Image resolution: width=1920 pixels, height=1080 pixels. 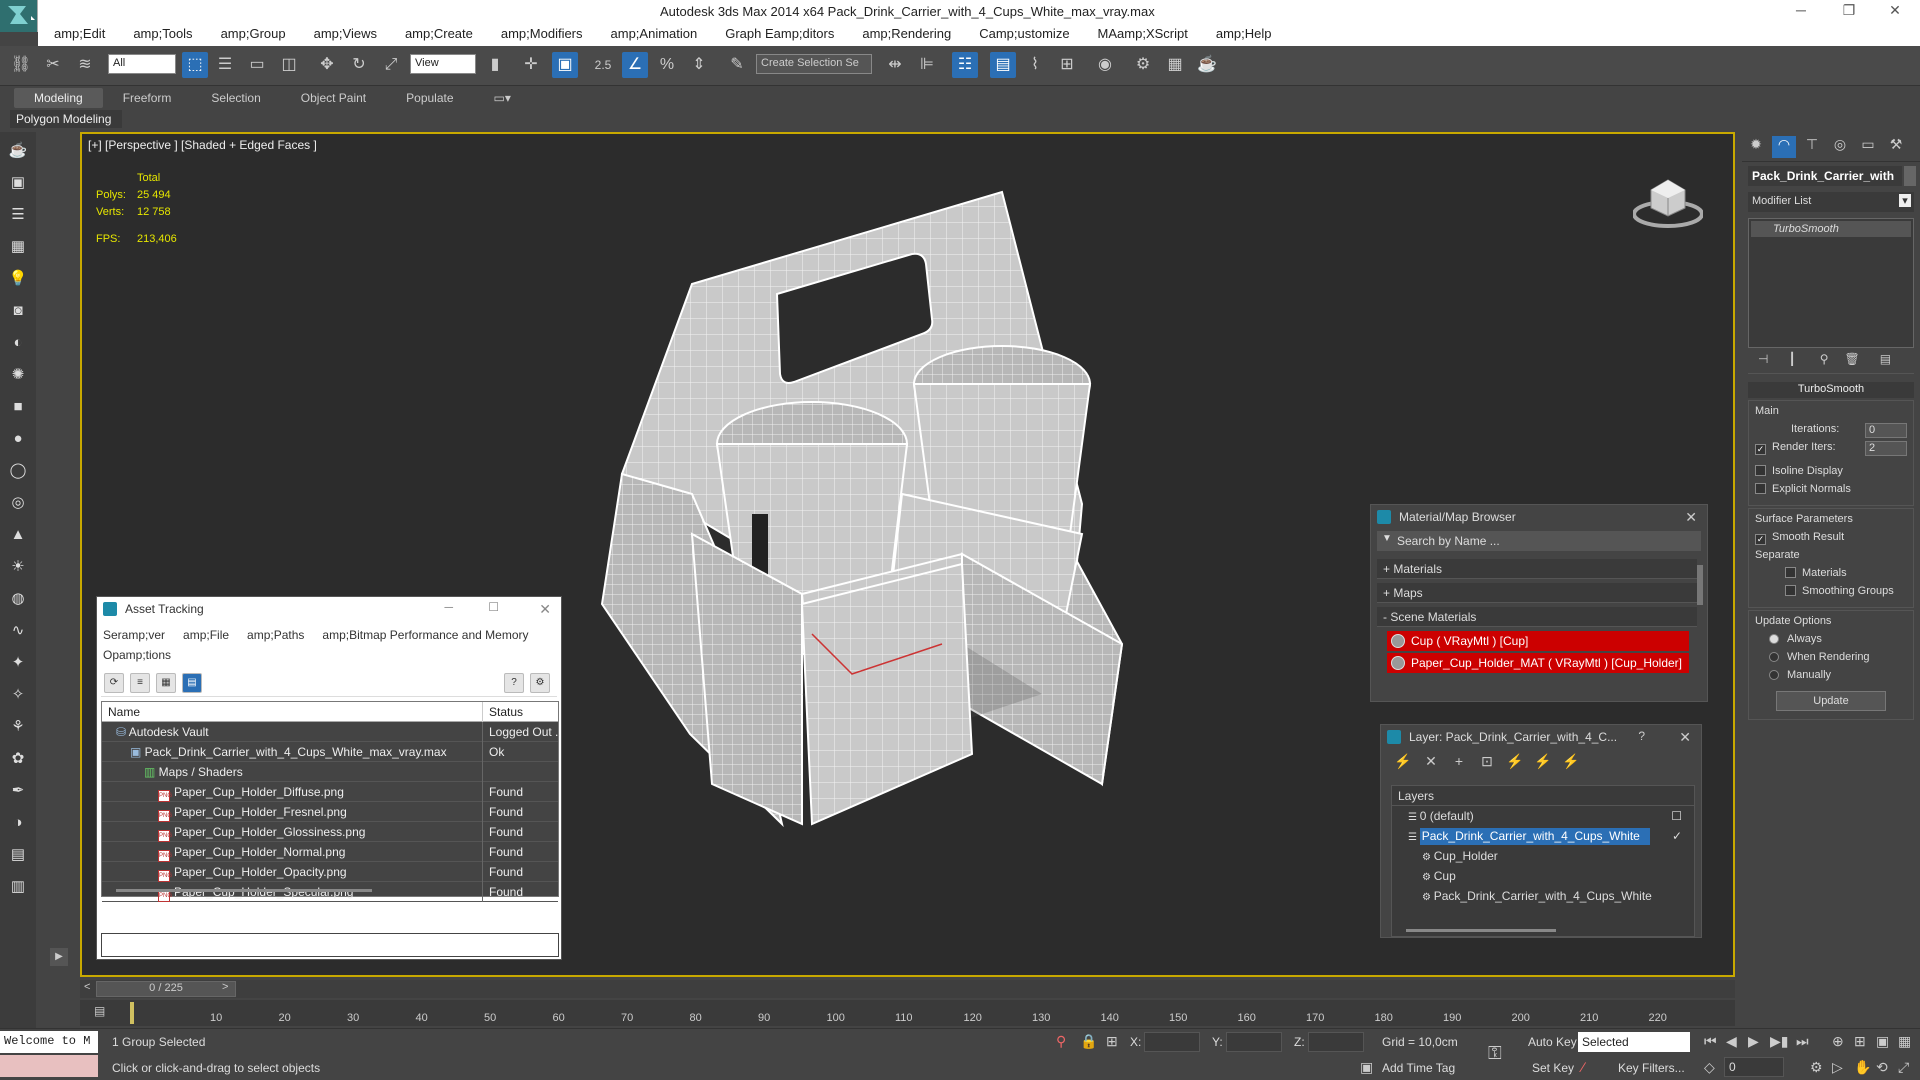 I want to click on select-in-layer-icon: ⊡, so click(x=1487, y=761).